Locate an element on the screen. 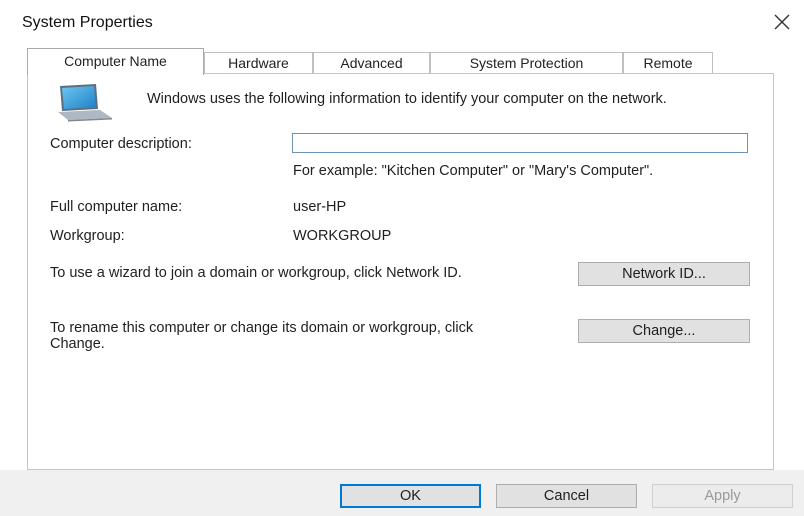 The width and height of the screenshot is (804, 516). tab-remote: Remote is located at coordinates (668, 62).